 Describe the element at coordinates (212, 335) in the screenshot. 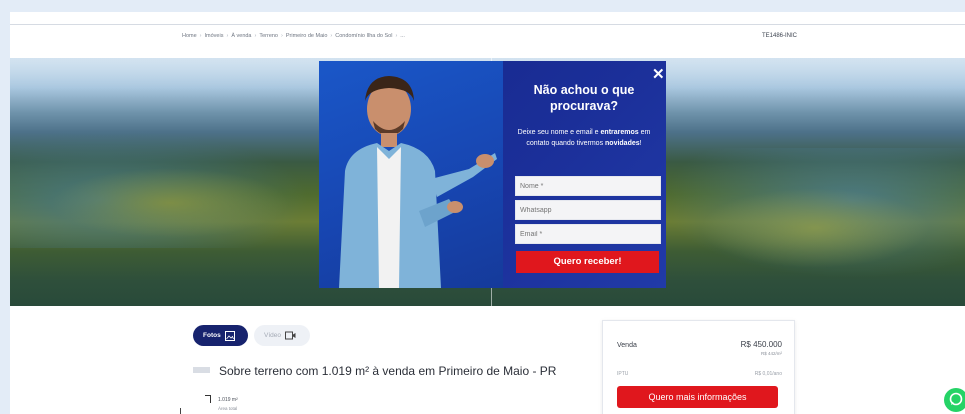

I see `tab-photos-label: Fotos` at that location.